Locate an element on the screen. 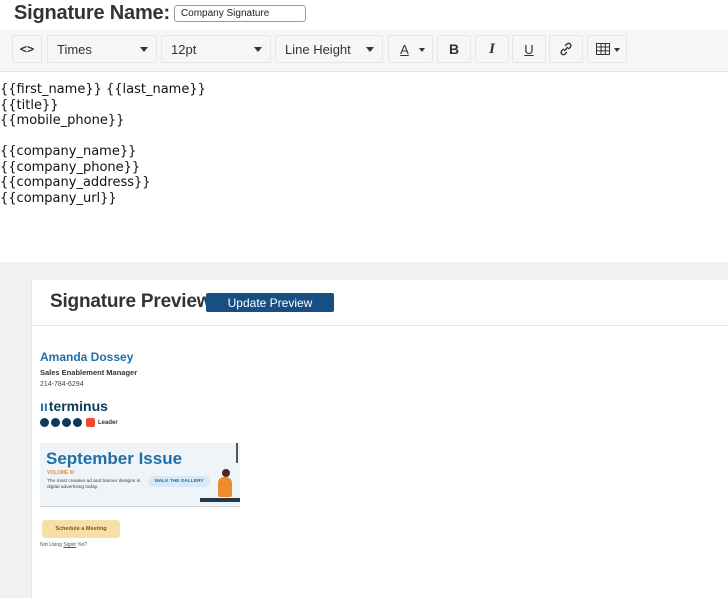  bold-button: B is located at coordinates (454, 49).